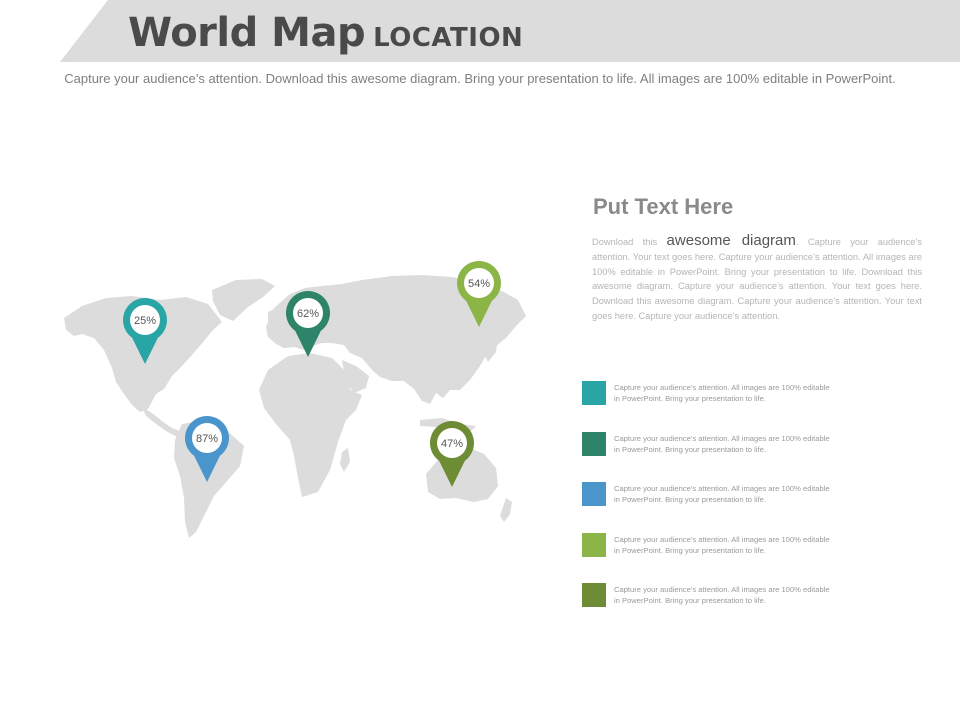 The width and height of the screenshot is (960, 720). What do you see at coordinates (145, 321) in the screenshot?
I see `map-pin-label: 25%` at bounding box center [145, 321].